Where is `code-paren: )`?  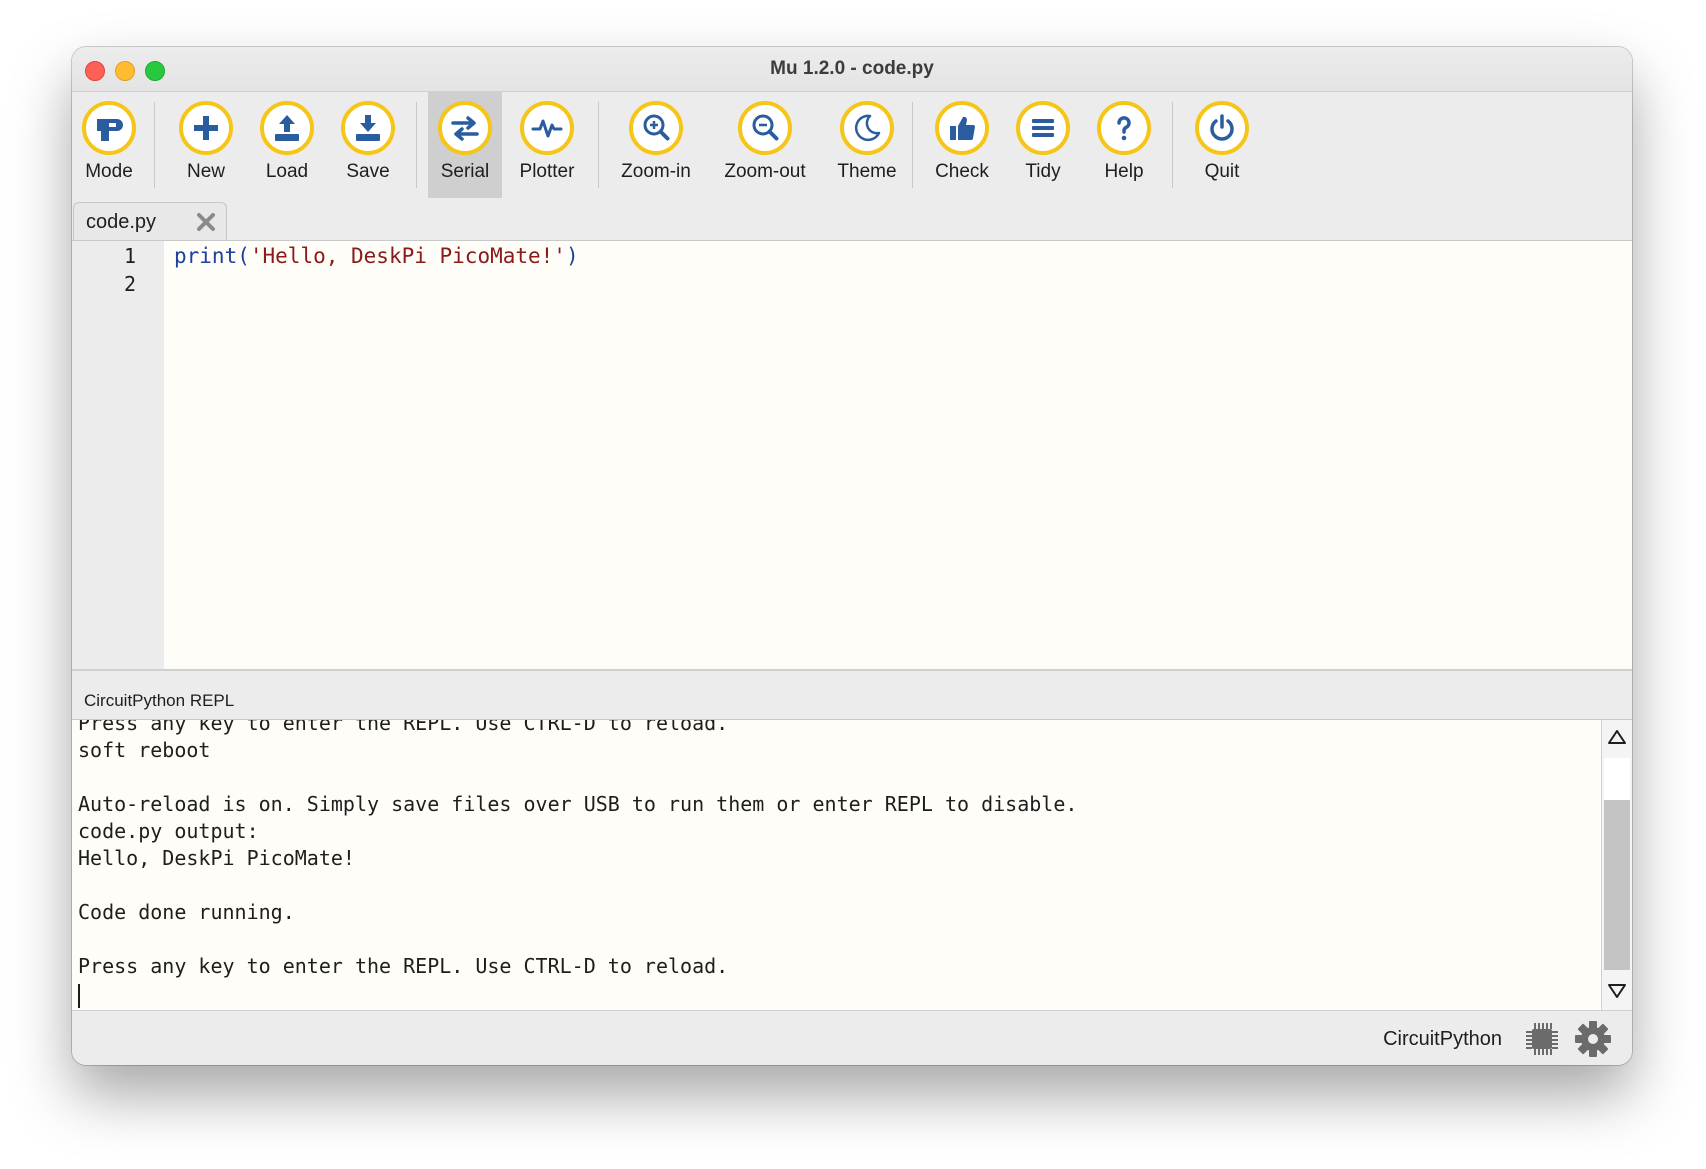 code-paren: ) is located at coordinates (572, 256).